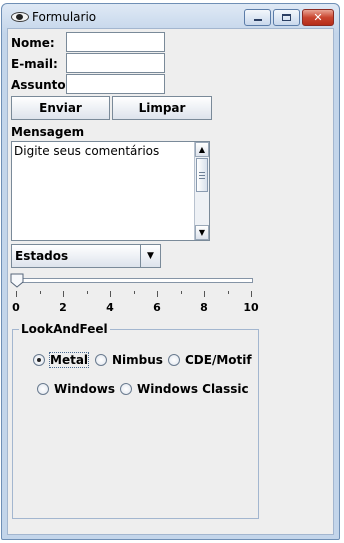  I want to click on window-title: Formulario, so click(64, 17).